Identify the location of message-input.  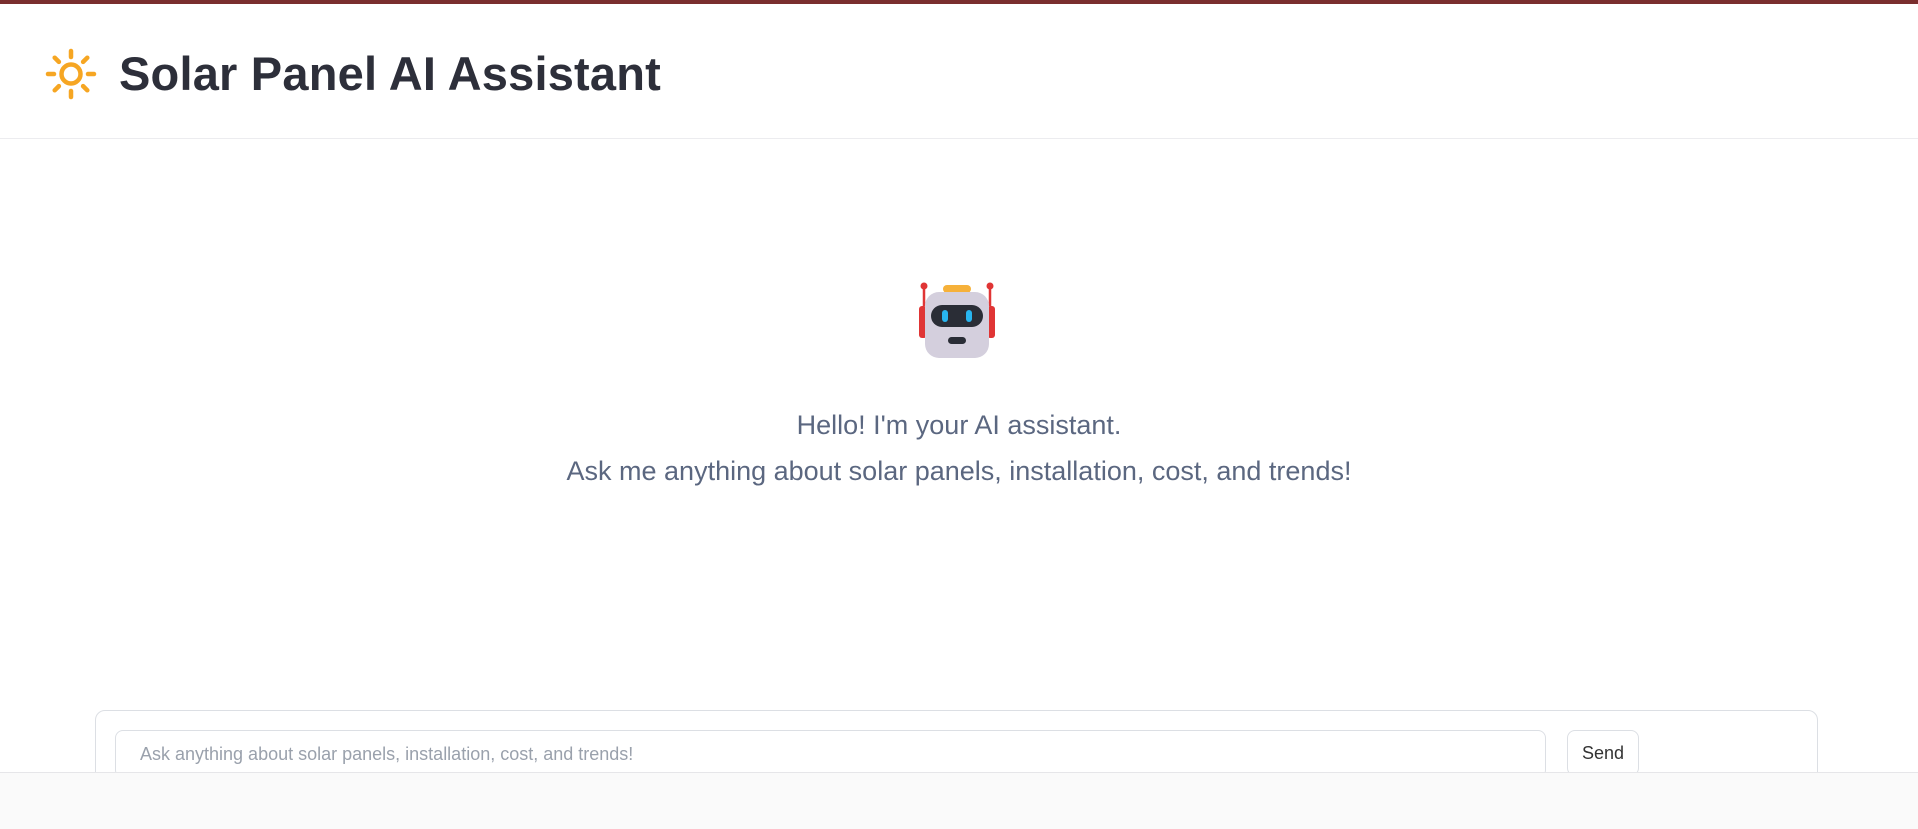
(830, 754).